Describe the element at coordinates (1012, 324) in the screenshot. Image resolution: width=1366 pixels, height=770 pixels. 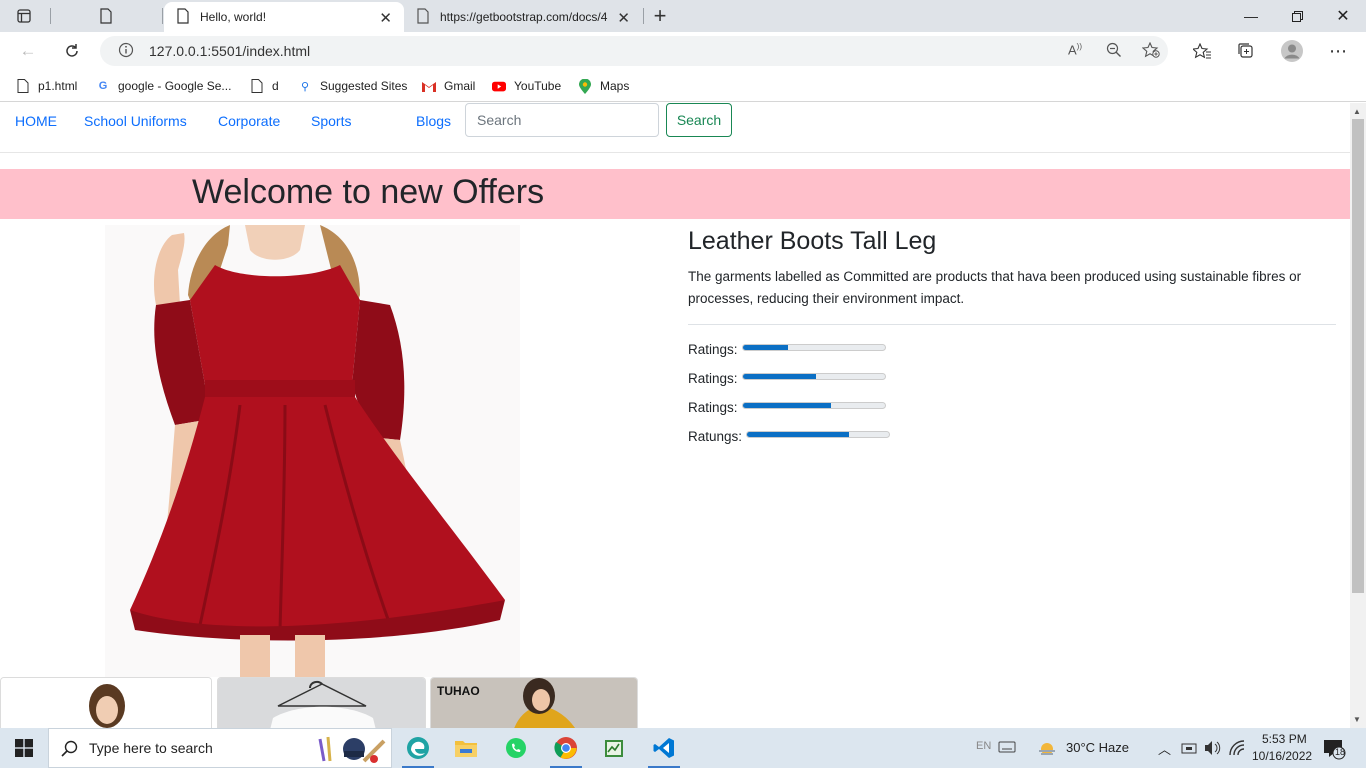
I see `divider` at that location.